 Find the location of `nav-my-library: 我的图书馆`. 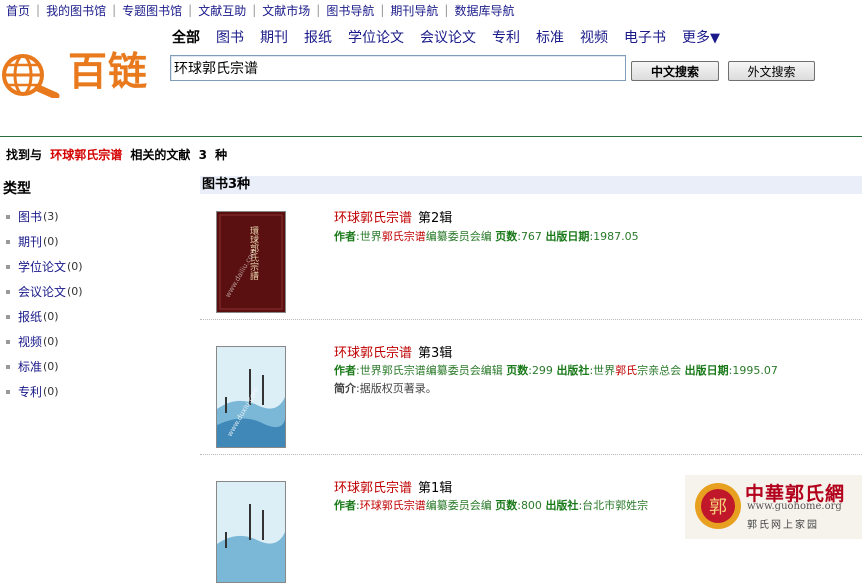

nav-my-library: 我的图书馆 is located at coordinates (76, 10).